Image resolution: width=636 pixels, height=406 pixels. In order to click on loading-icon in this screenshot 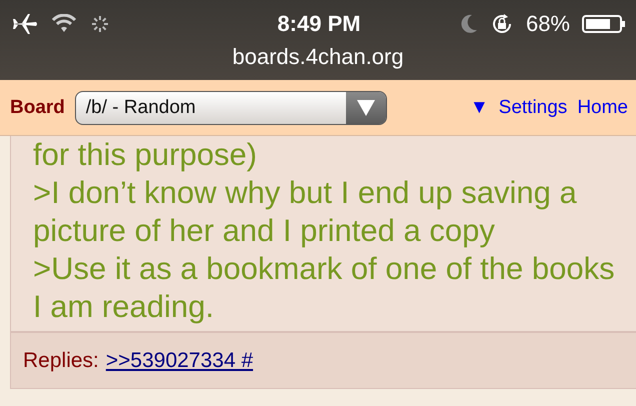, I will do `click(100, 24)`.